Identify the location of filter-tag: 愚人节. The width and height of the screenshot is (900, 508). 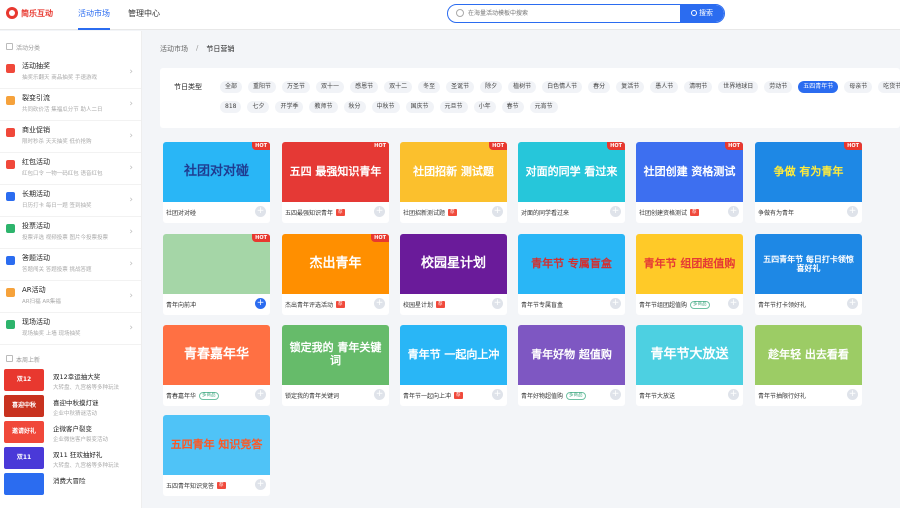
(664, 87).